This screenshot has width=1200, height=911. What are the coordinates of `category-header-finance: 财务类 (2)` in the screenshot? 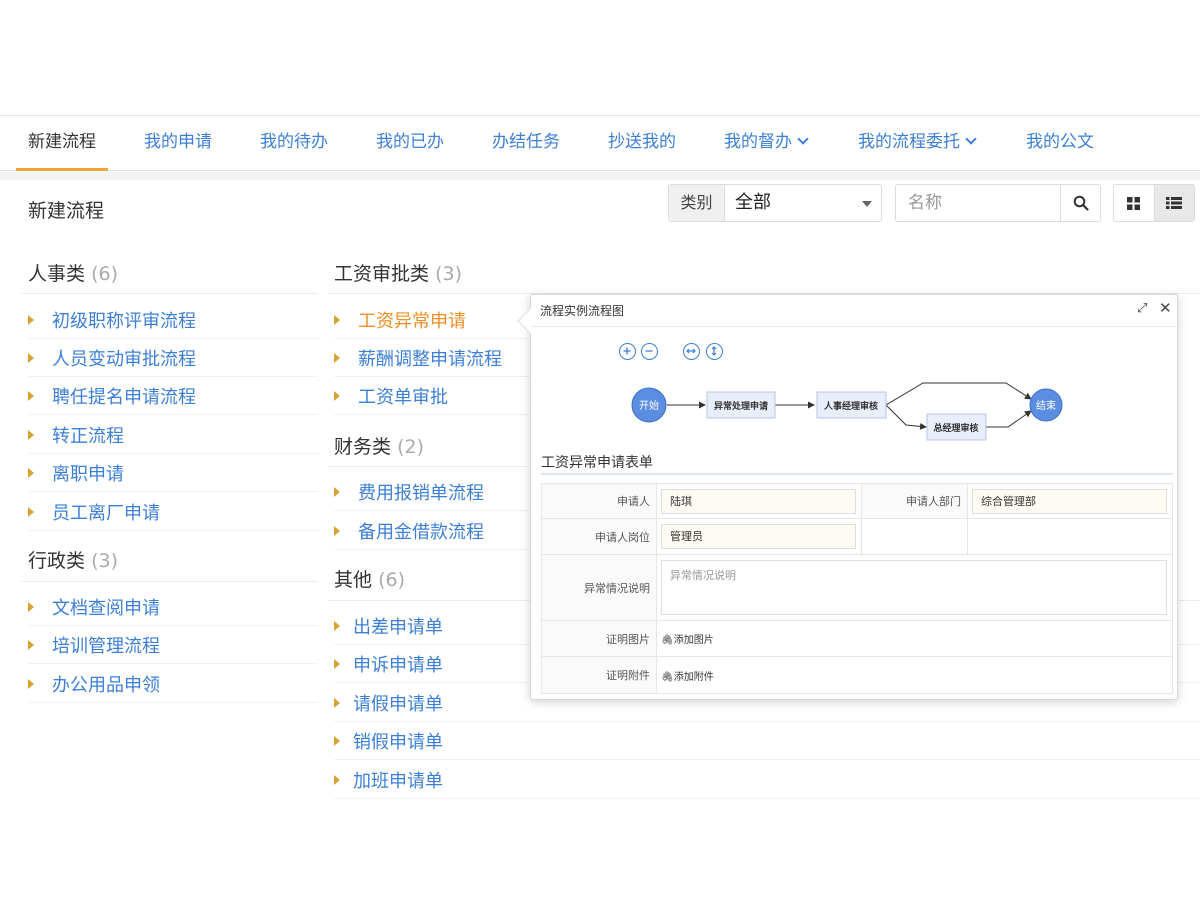 It's located at (379, 445).